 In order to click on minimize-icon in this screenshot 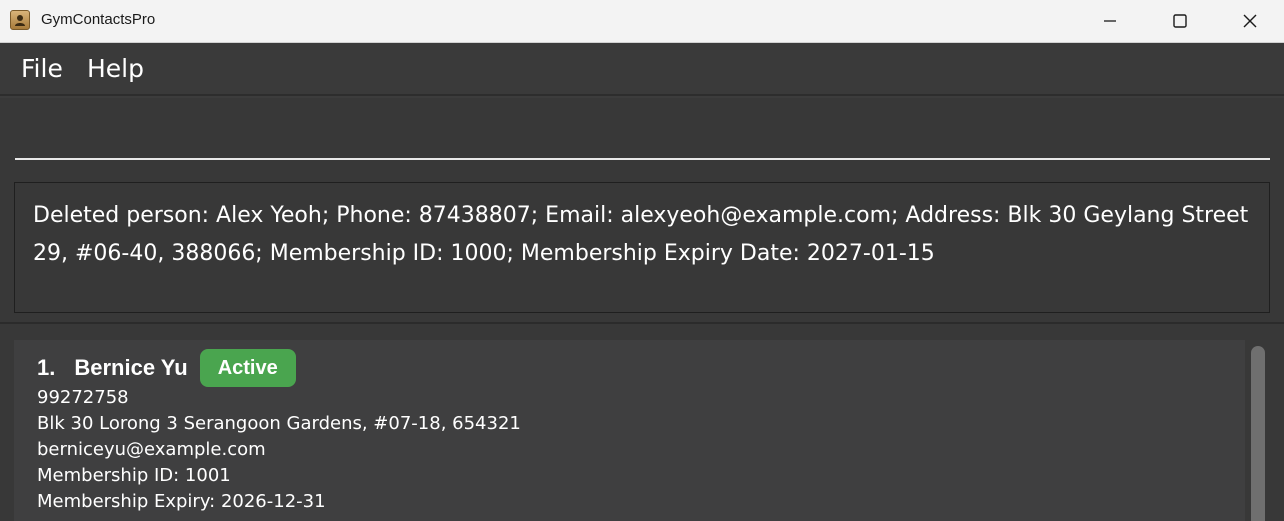, I will do `click(1110, 21)`.